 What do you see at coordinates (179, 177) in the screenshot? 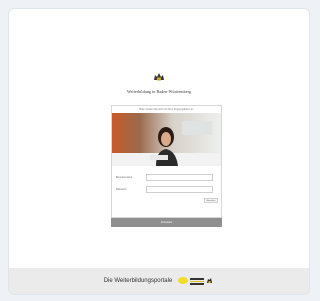
I see `username-input` at bounding box center [179, 177].